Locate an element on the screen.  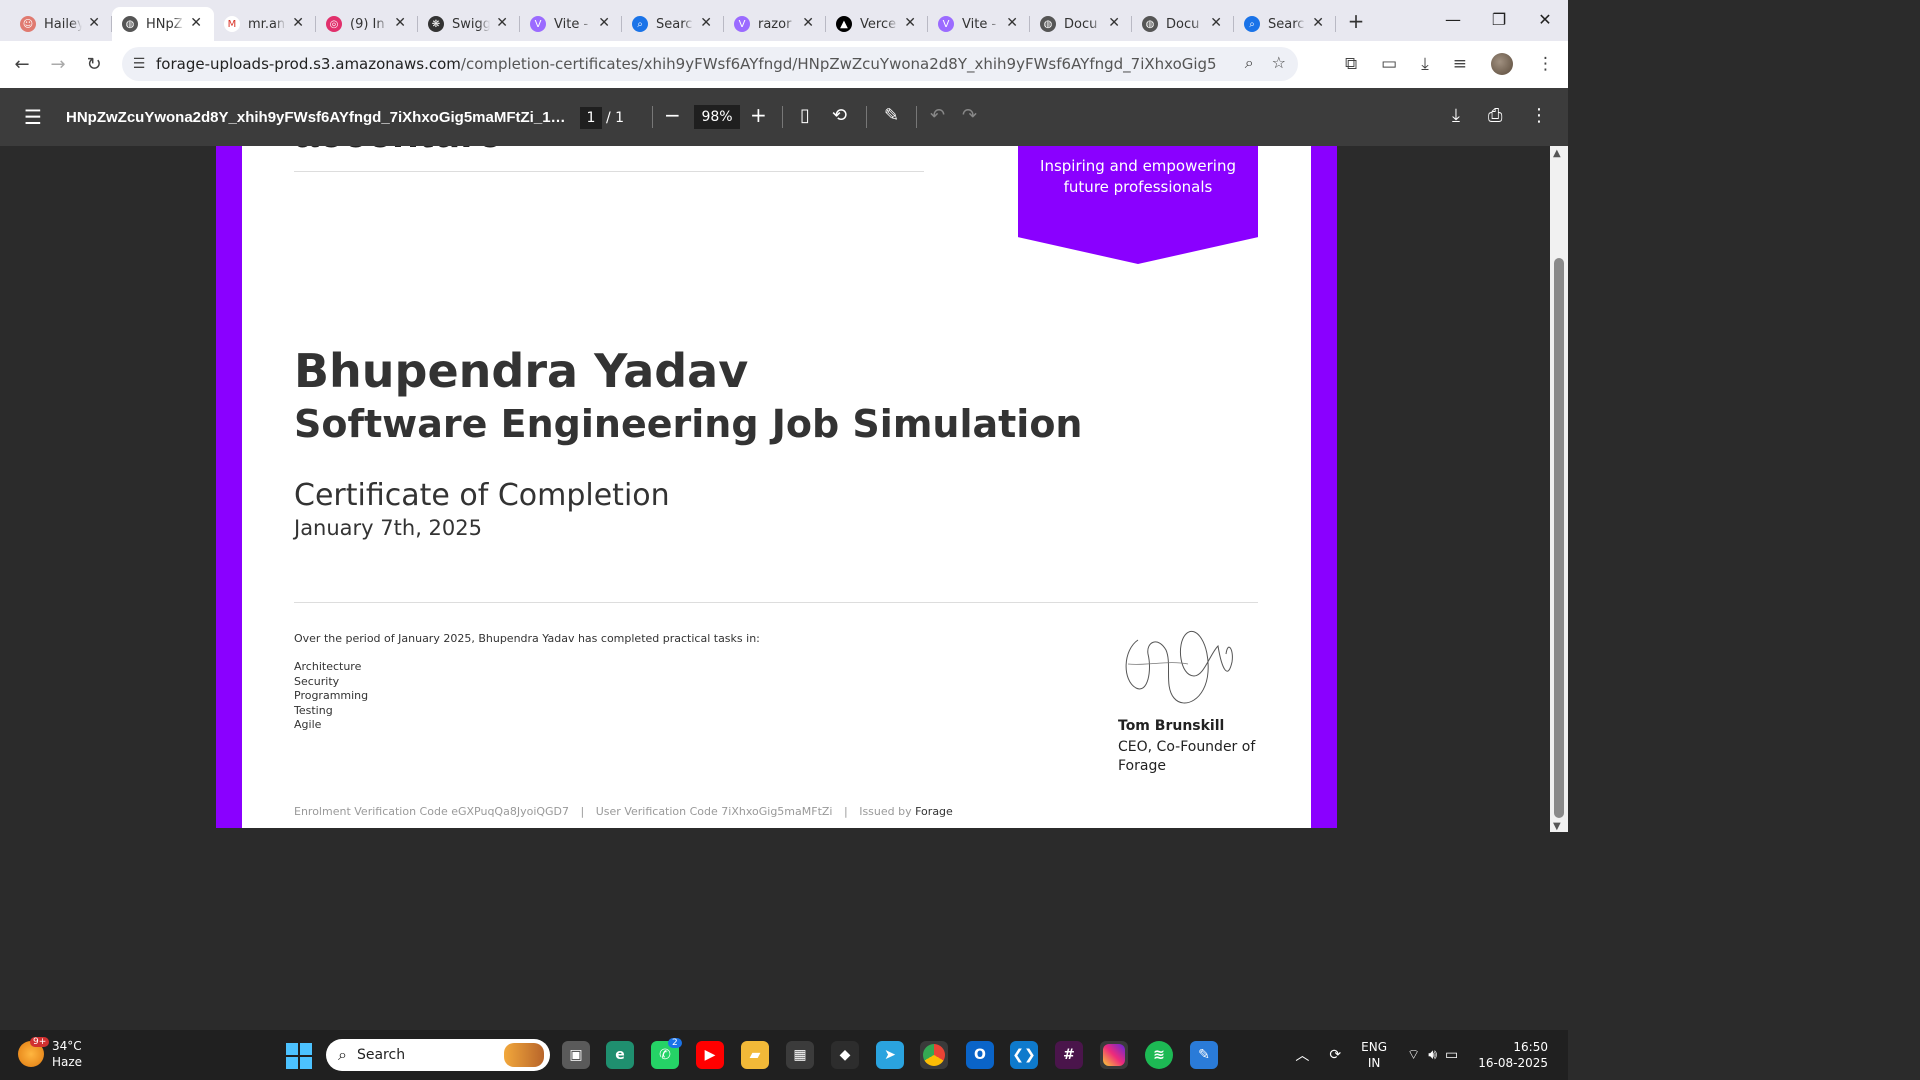
task-list-item: Security is located at coordinates (317, 681).